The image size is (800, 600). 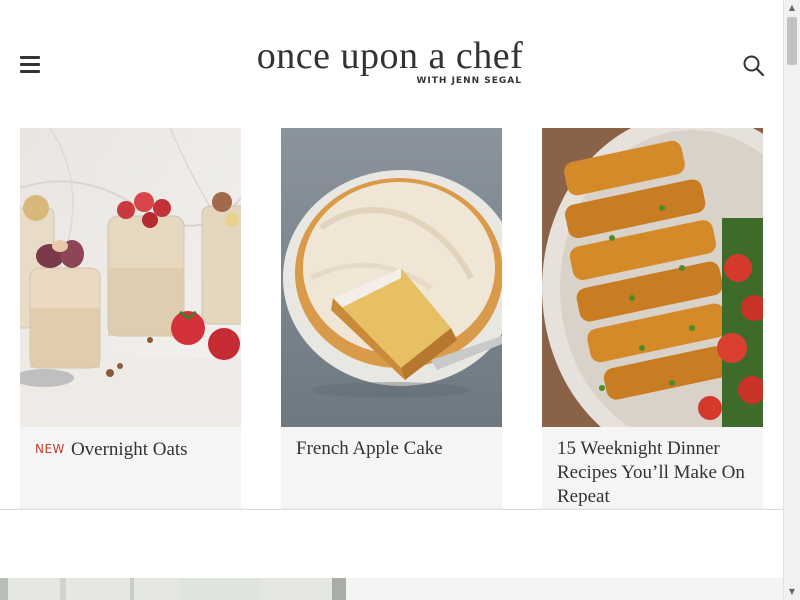 I want to click on recipe-title: NEW Overnight Oats, so click(x=132, y=449).